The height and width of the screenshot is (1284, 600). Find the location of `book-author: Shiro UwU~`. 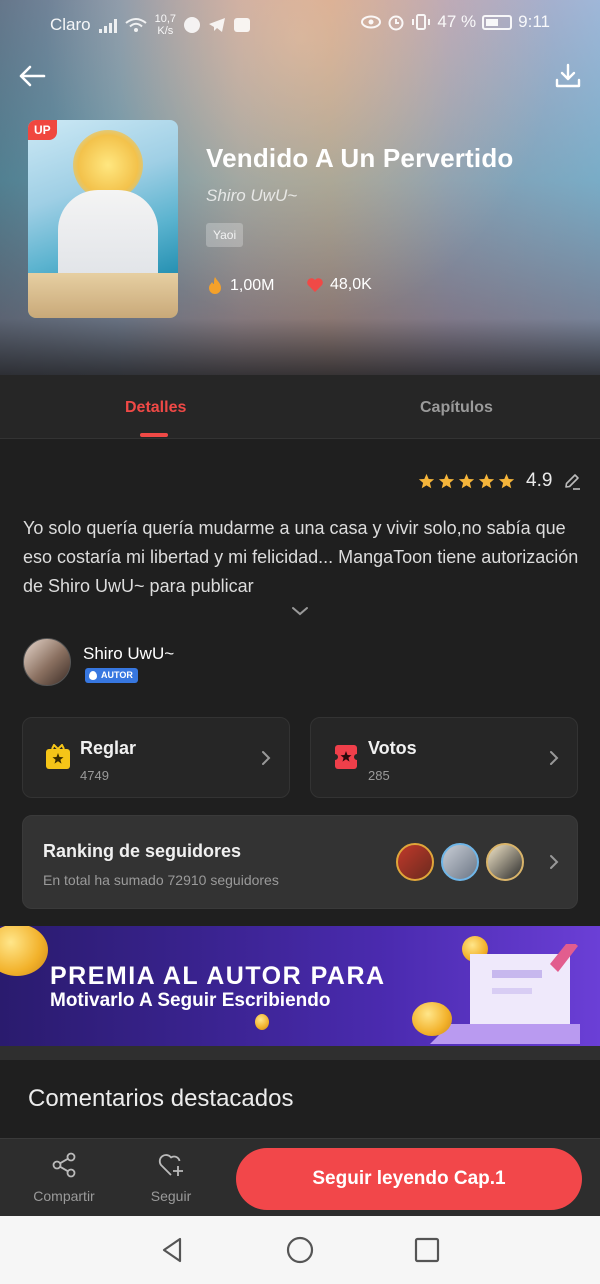

book-author: Shiro UwU~ is located at coordinates (251, 196).